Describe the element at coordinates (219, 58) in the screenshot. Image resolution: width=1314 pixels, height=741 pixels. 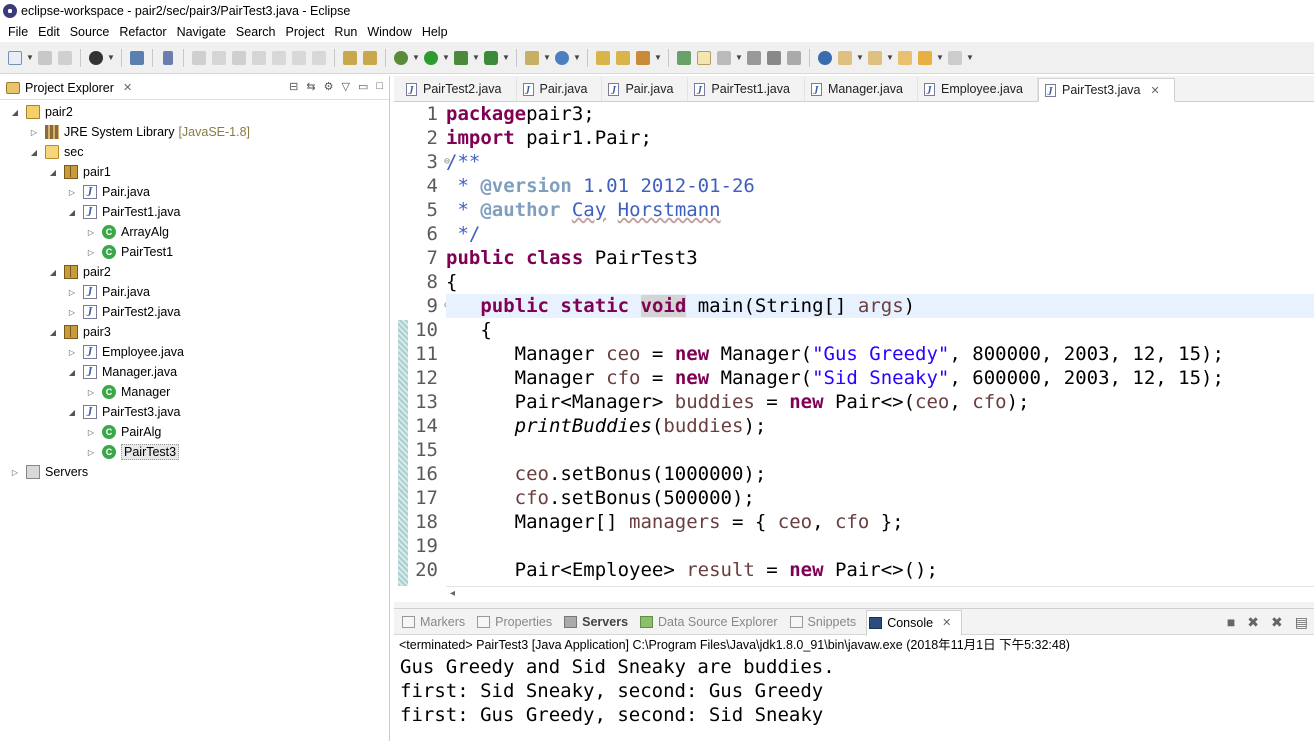
I see `suspend-icon` at that location.